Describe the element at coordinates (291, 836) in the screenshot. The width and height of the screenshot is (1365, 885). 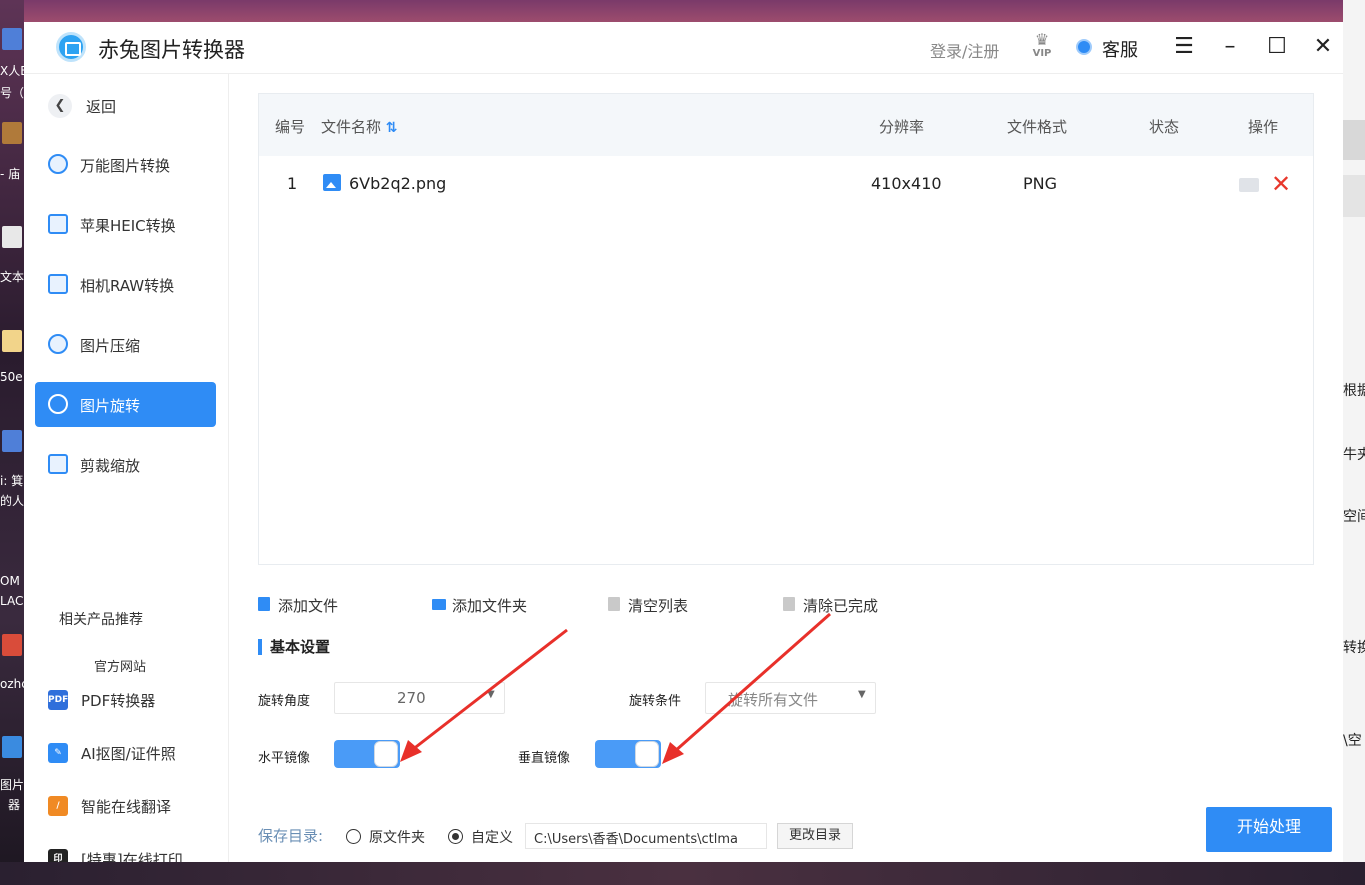
I see `save-directory-label: 保存目录:` at that location.